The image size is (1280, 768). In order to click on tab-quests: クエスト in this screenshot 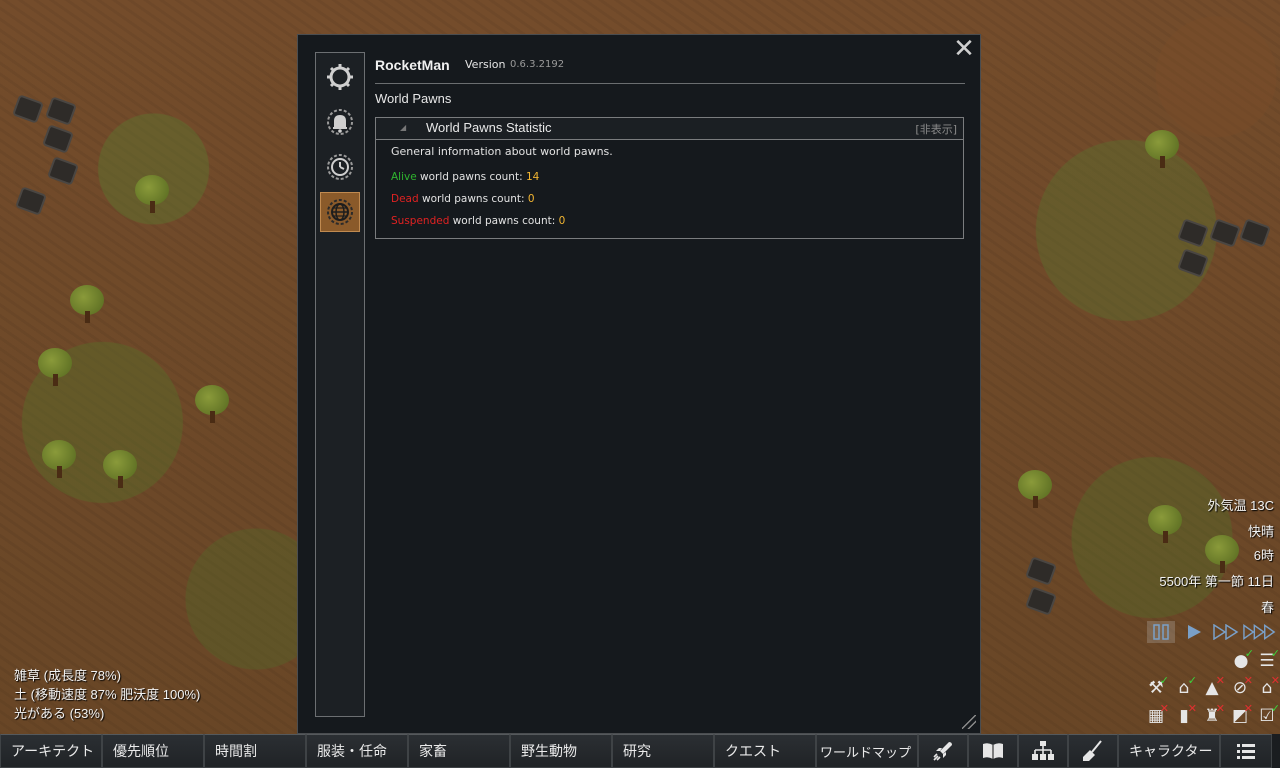, I will do `click(765, 751)`.